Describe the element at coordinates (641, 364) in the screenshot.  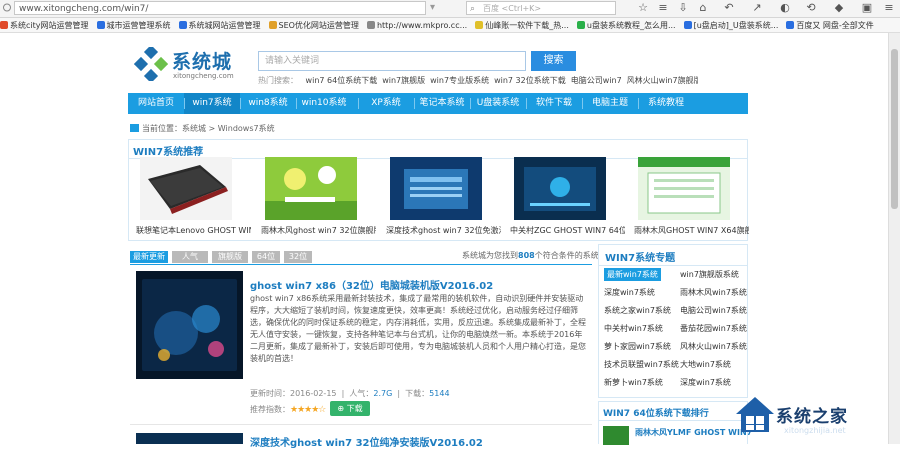
I see `sidebar-topic-link: 技术员联盟win7系统` at that location.